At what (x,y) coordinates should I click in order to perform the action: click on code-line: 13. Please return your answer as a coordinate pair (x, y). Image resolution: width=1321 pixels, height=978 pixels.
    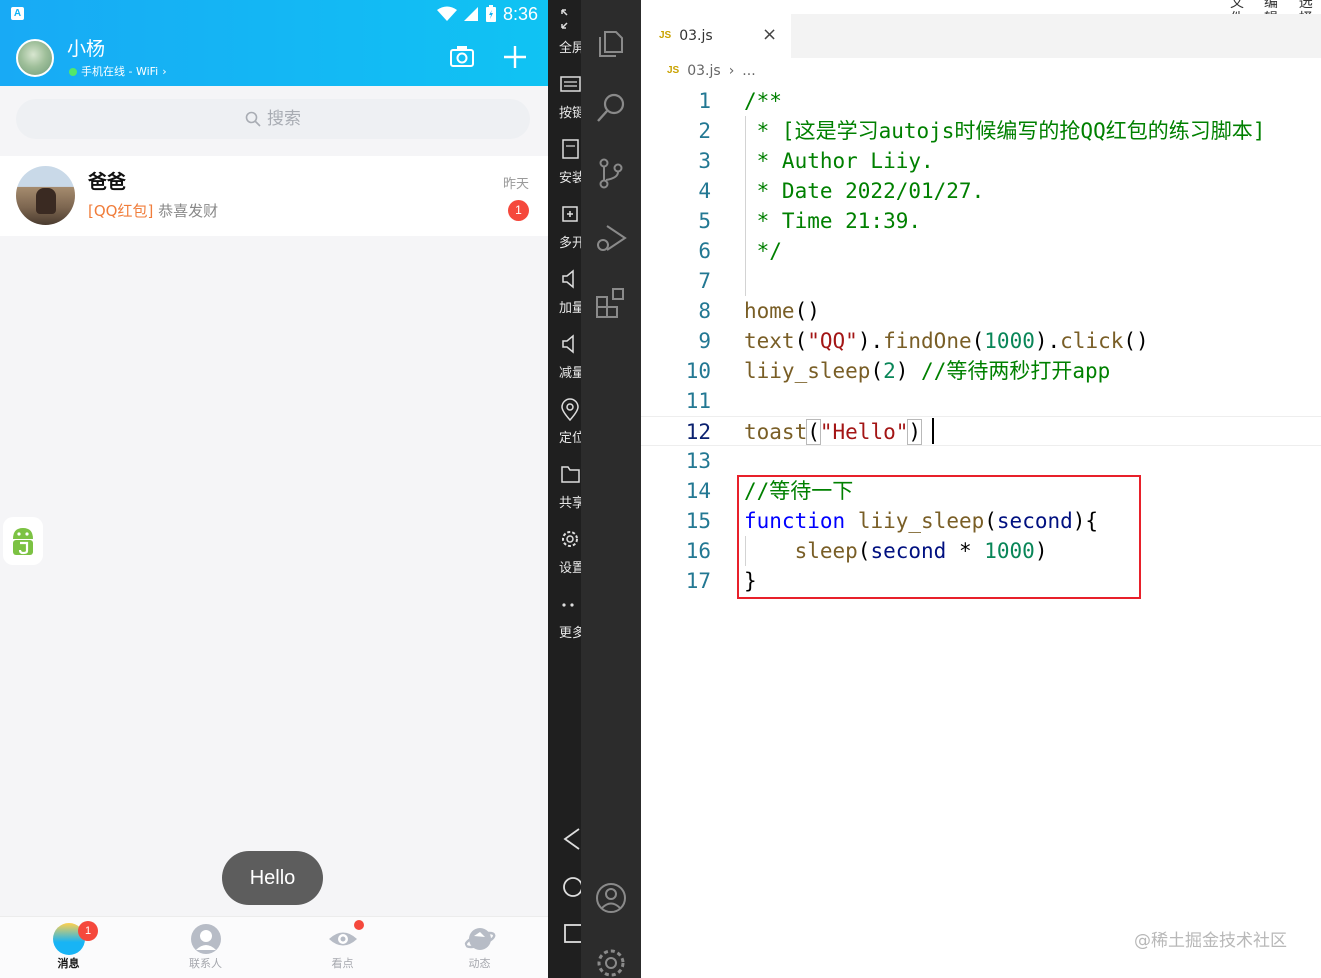
    Looking at the image, I should click on (981, 461).